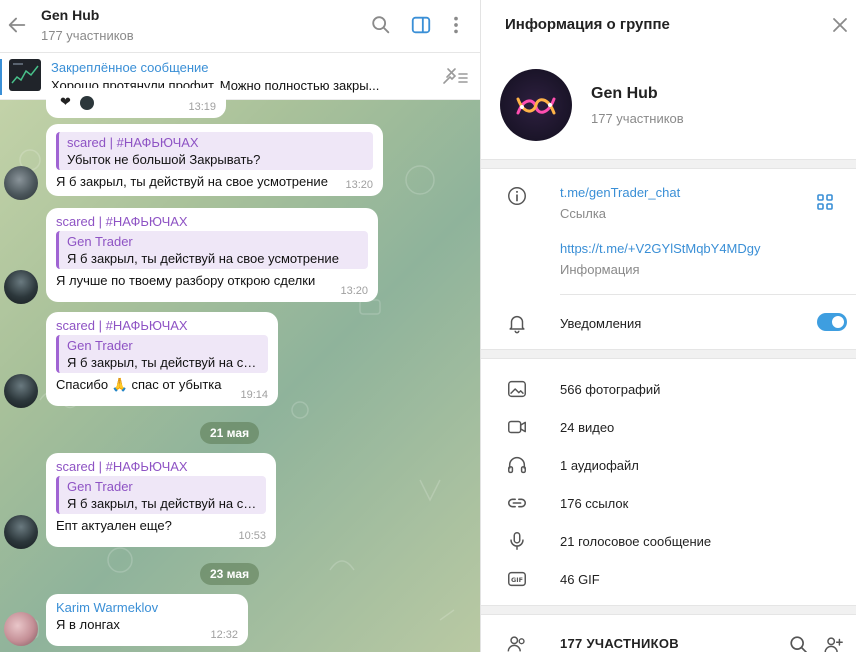 This screenshot has height=652, width=856. Describe the element at coordinates (635, 541) in the screenshot. I see `media-voice: 21 голосовое сообщение` at that location.